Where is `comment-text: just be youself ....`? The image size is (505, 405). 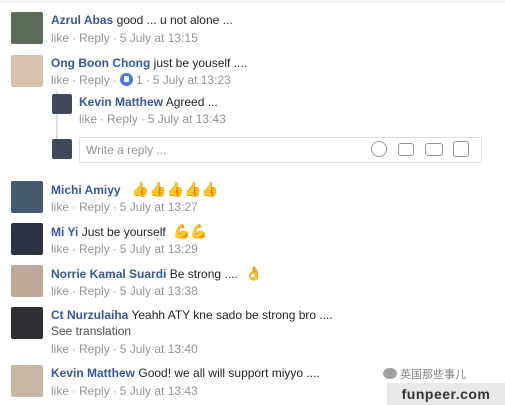
comment-text: just be youself .... is located at coordinates (200, 63).